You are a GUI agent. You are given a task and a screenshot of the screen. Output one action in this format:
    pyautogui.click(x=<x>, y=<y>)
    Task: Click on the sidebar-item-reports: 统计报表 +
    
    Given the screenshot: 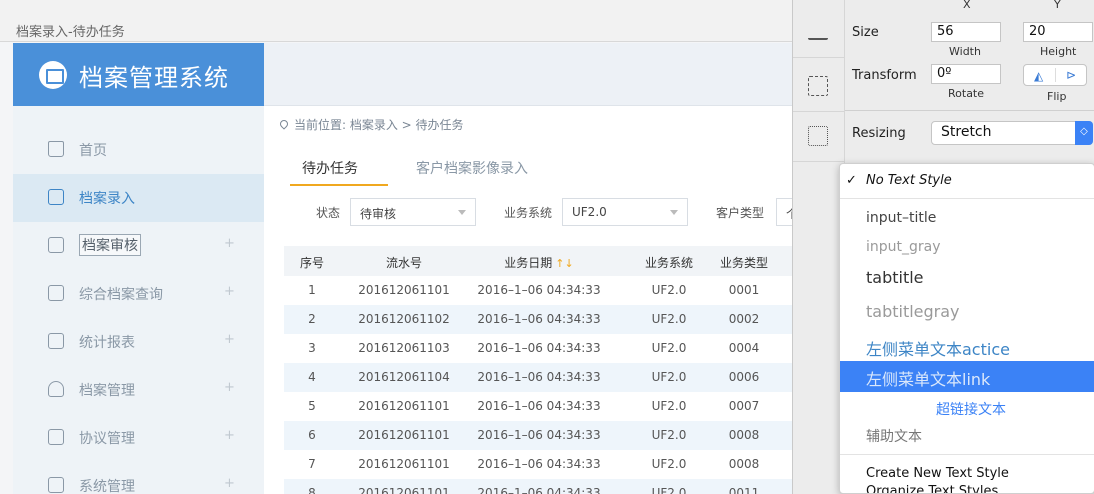 What is the action you would take?
    pyautogui.click(x=138, y=342)
    